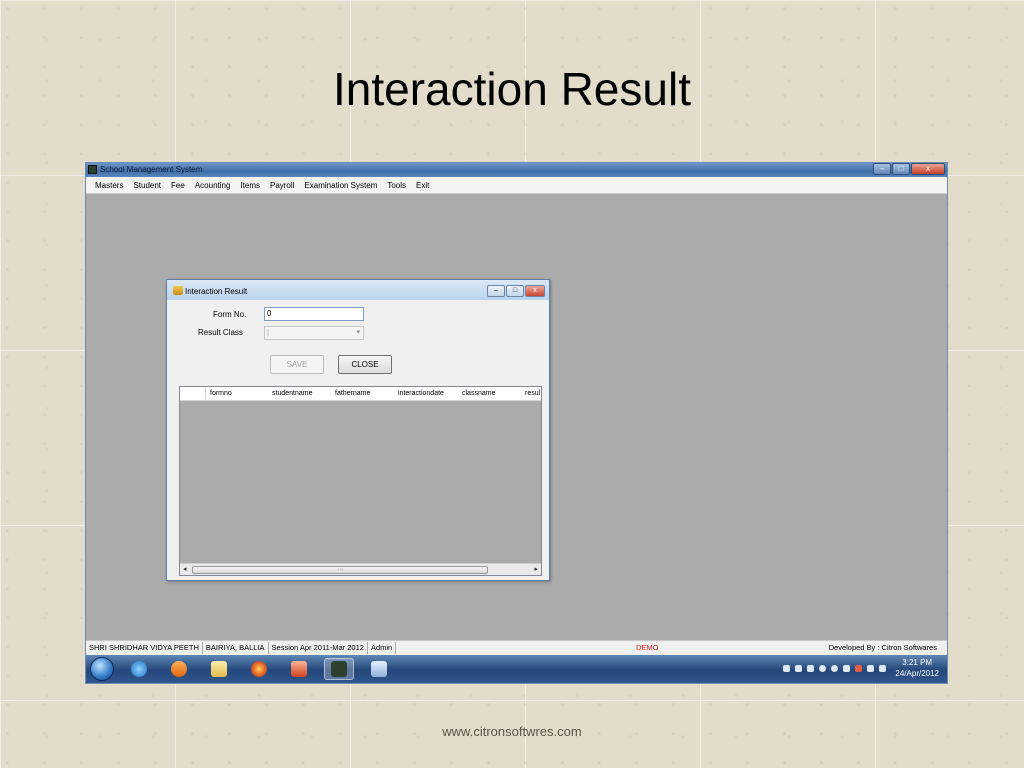 This screenshot has height=768, width=1024. Describe the element at coordinates (496, 291) in the screenshot. I see `dialog-minimize-button: –` at that location.